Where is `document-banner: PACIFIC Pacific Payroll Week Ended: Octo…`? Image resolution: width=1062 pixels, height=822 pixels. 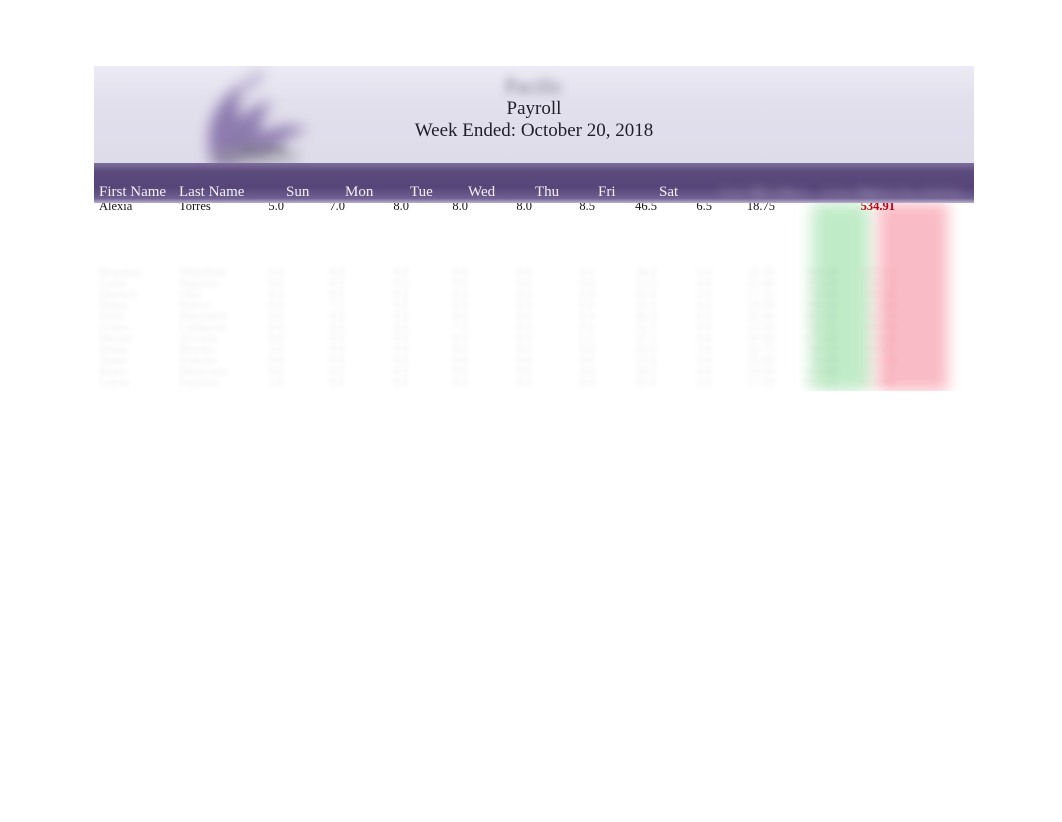 document-banner: PACIFIC Pacific Payroll Week Ended: Octo… is located at coordinates (534, 114).